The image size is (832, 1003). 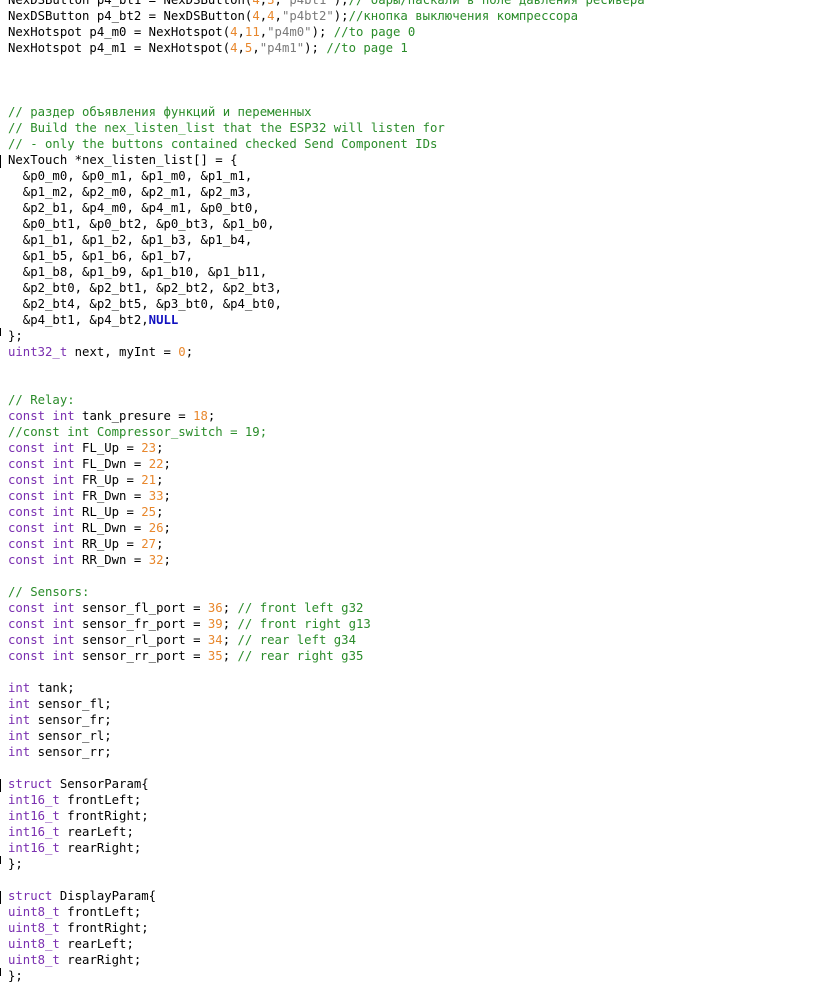 What do you see at coordinates (416, 176) in the screenshot?
I see `code-line: &p0_m0, &p0_m1, &p1_m0, &p1_m1,` at bounding box center [416, 176].